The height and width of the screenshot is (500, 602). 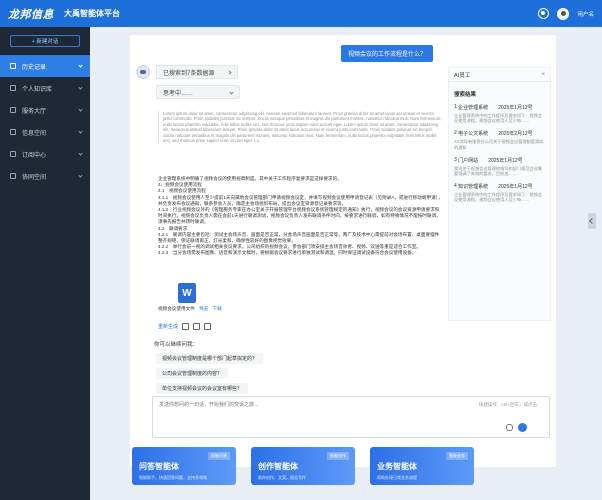 I want to click on sidebar-item-subscription: 订阅中心, so click(x=45, y=154).